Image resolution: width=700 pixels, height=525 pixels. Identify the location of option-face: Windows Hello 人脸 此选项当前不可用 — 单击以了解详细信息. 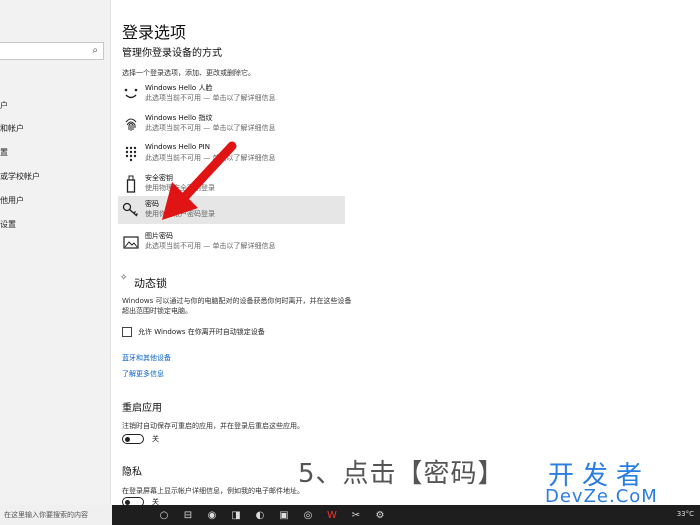
(231, 94).